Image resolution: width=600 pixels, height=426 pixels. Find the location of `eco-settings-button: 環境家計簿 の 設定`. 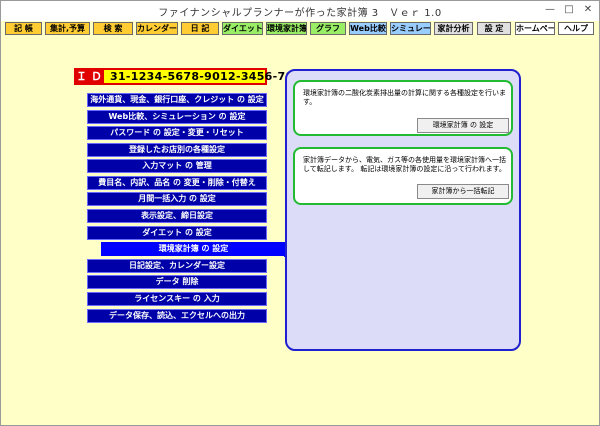

eco-settings-button: 環境家計簿 の 設定 is located at coordinates (463, 125).